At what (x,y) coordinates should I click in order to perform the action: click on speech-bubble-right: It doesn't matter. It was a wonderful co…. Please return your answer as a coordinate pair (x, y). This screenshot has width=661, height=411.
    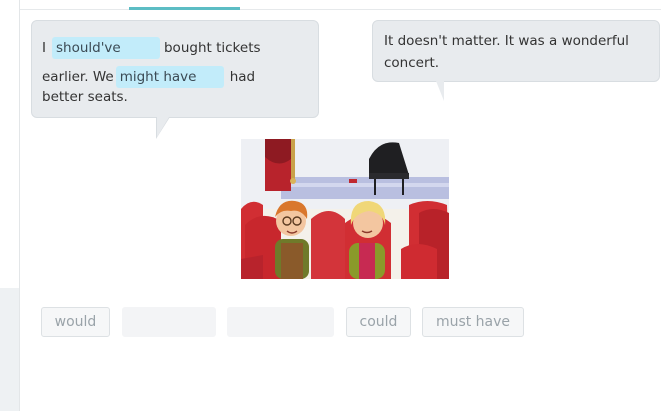
    Looking at the image, I should click on (516, 51).